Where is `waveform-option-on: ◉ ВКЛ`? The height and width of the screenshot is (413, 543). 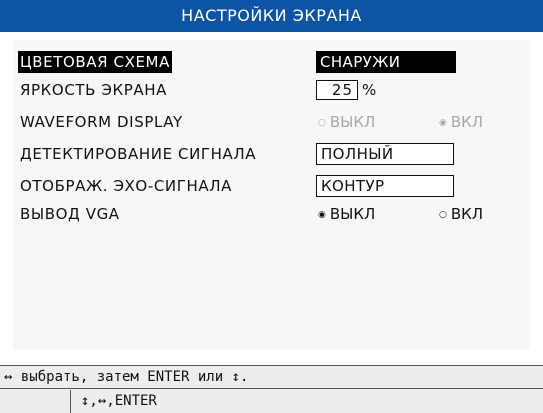 waveform-option-on: ◉ ВКЛ is located at coordinates (461, 122).